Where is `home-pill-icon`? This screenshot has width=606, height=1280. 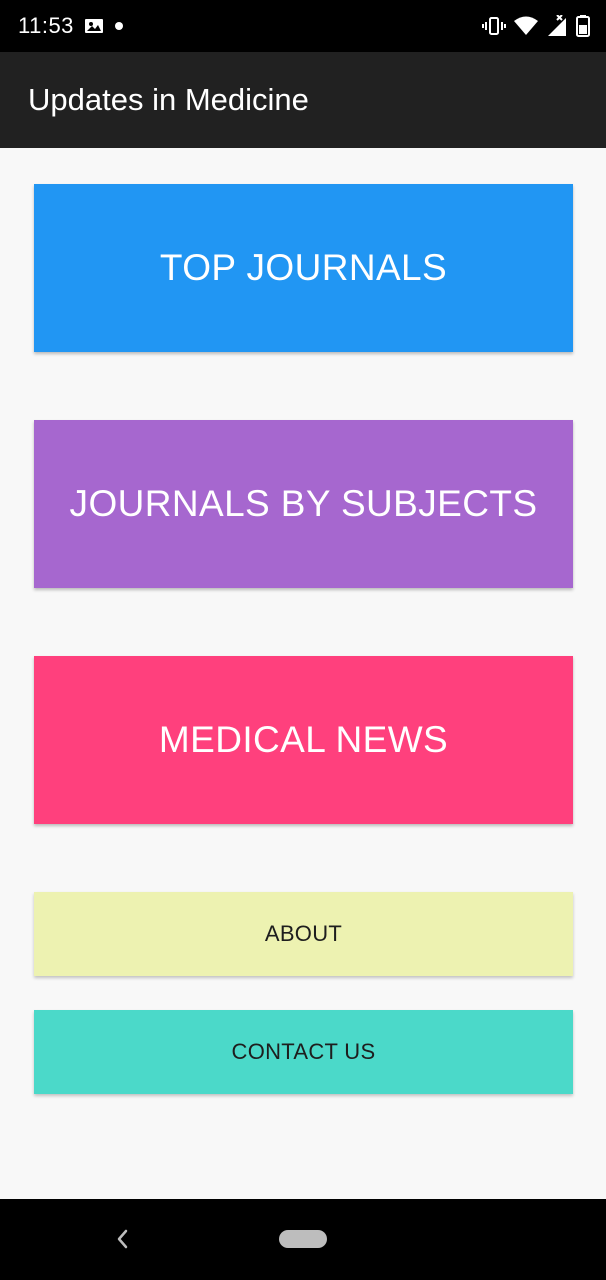 home-pill-icon is located at coordinates (303, 1239).